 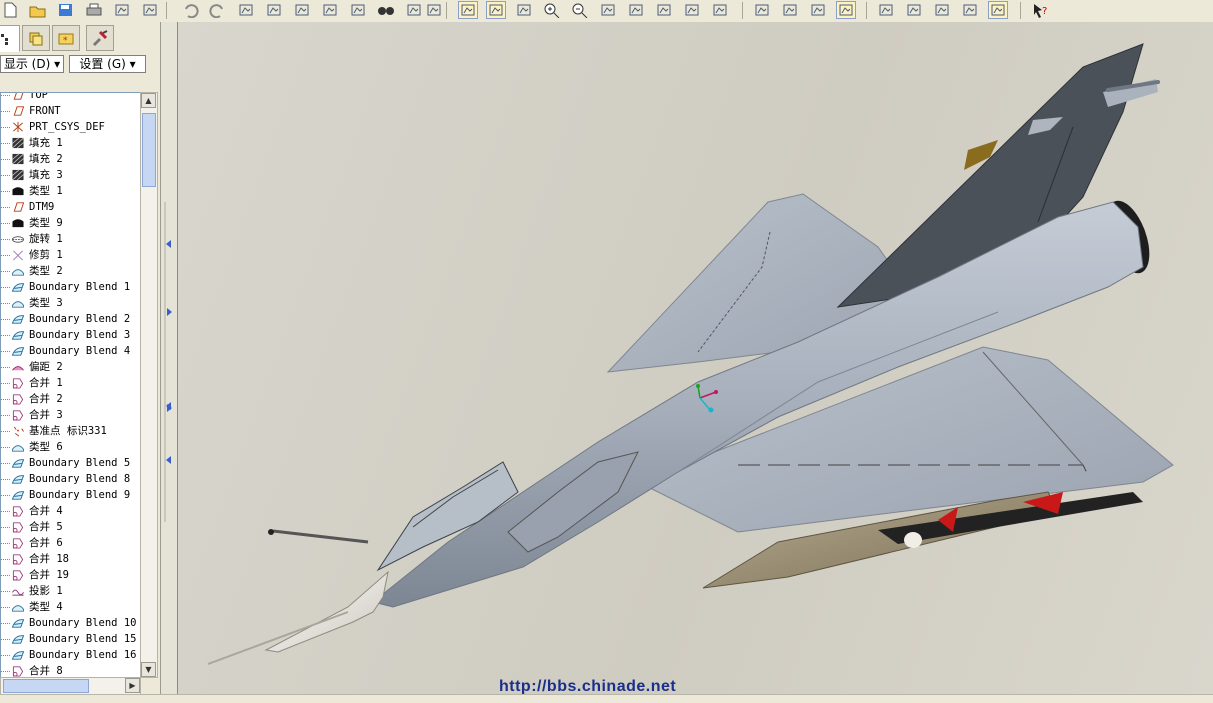 What do you see at coordinates (32, 64) in the screenshot?
I see `show-menu: 显示 (D) ▾` at bounding box center [32, 64].